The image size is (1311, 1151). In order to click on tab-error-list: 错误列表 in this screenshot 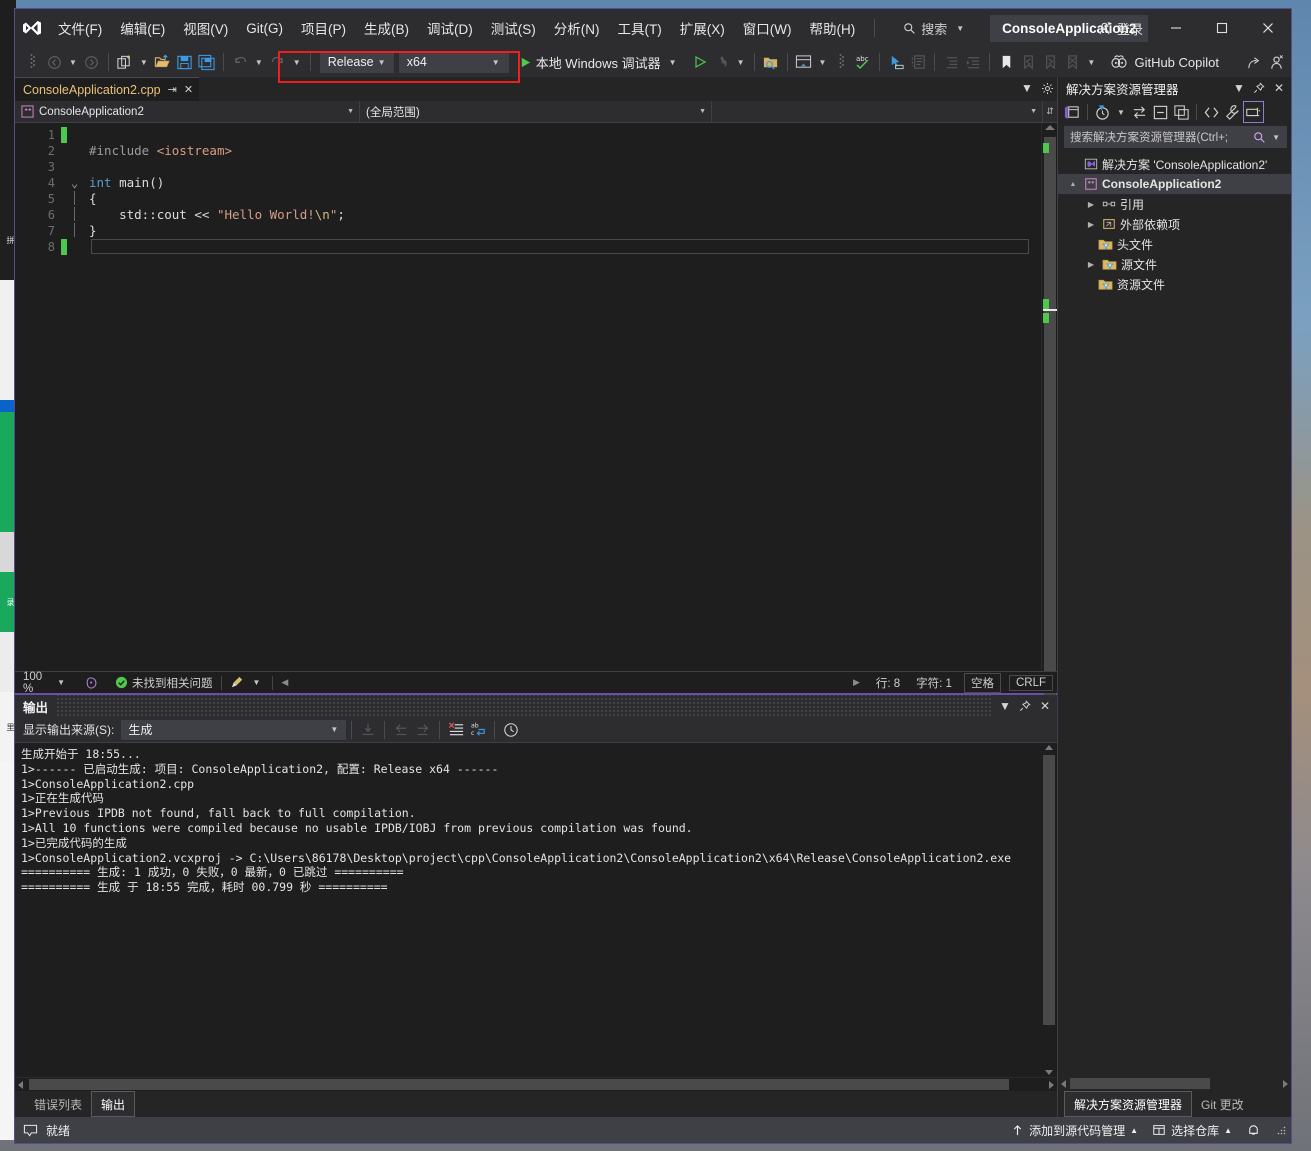, I will do `click(58, 1104)`.